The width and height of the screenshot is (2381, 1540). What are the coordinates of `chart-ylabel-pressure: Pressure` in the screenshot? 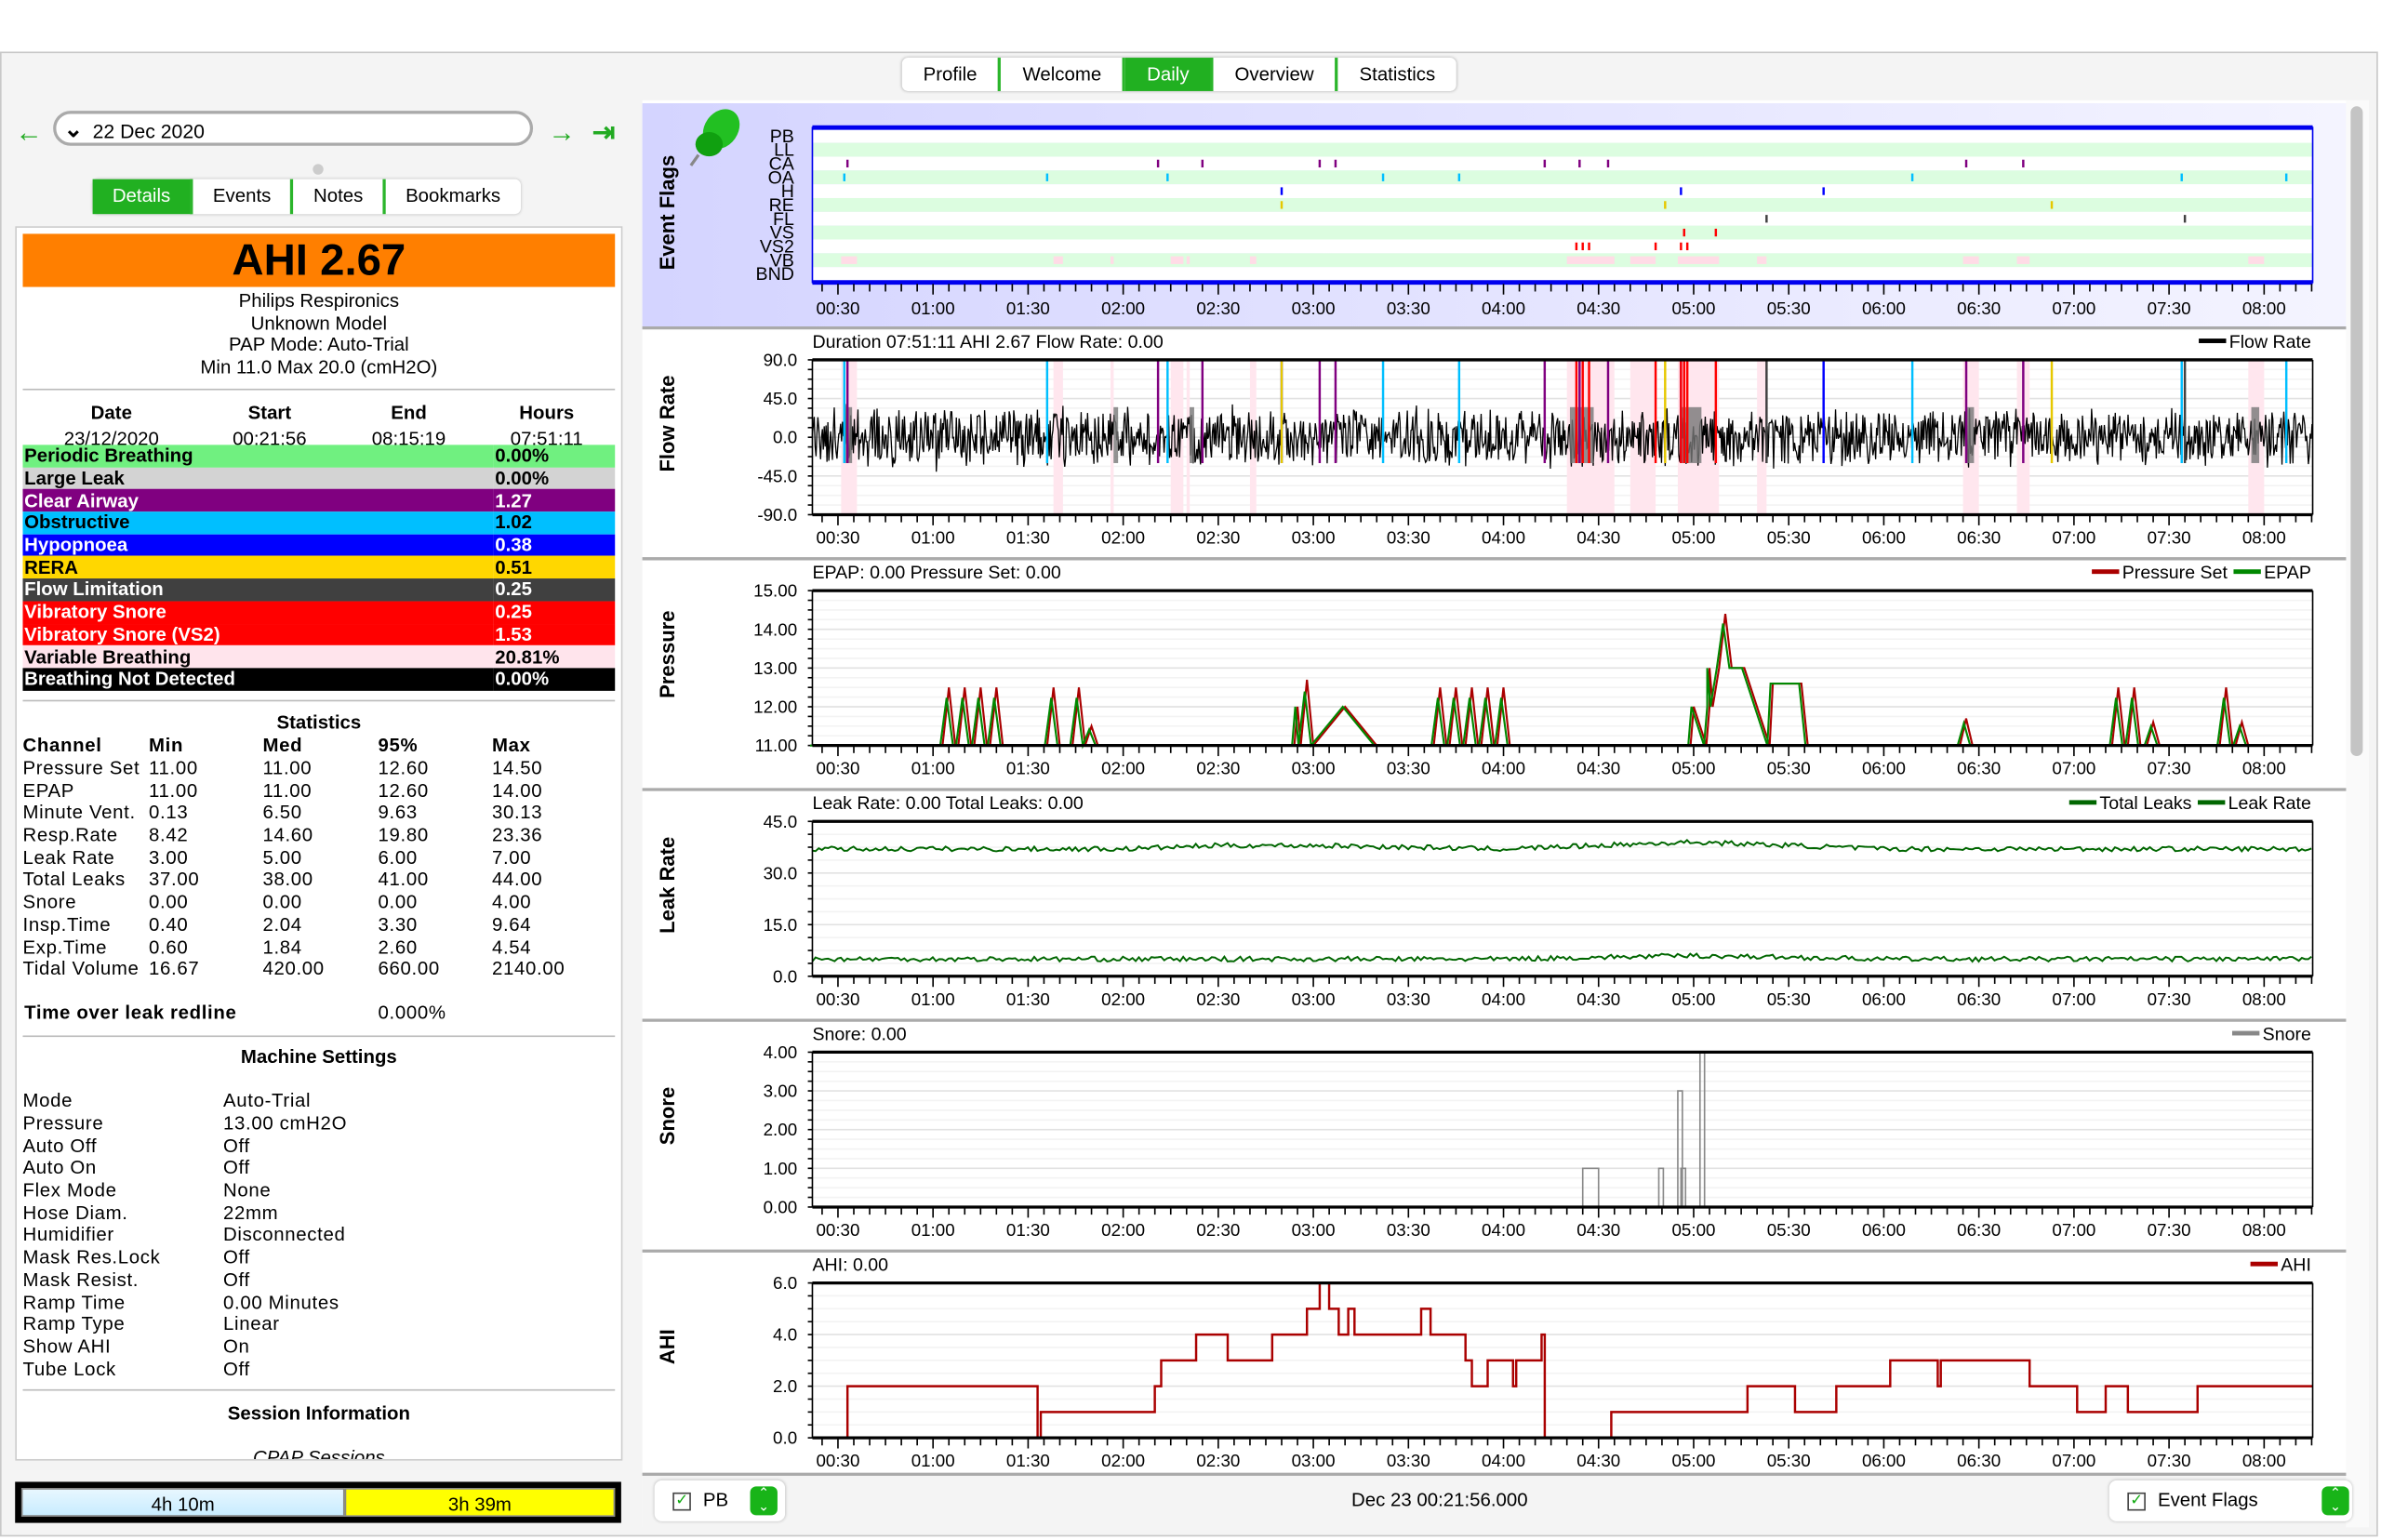 It's located at (668, 654).